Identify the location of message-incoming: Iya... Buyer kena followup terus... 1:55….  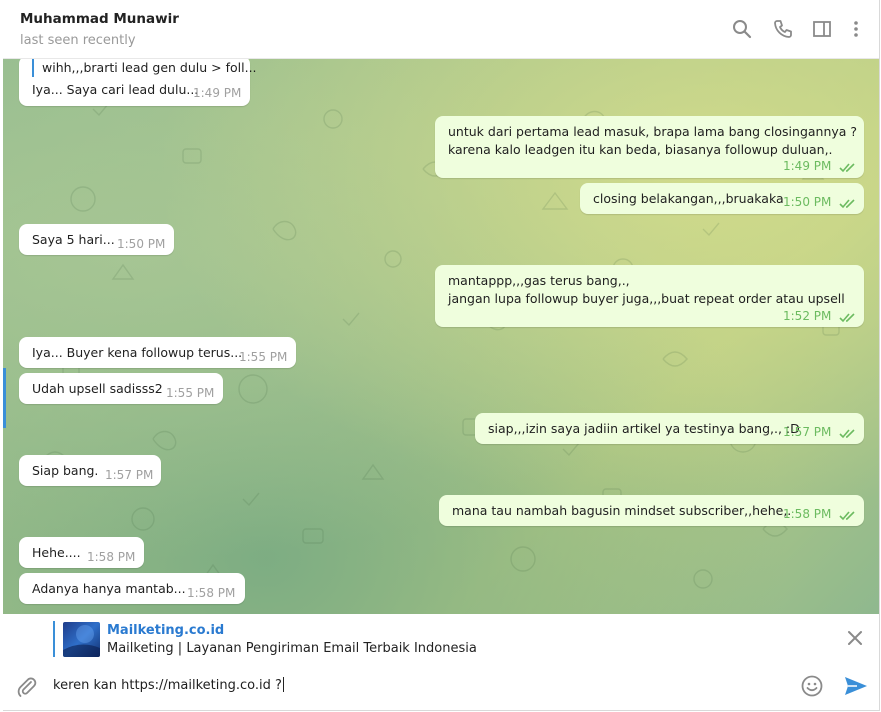
(157, 352).